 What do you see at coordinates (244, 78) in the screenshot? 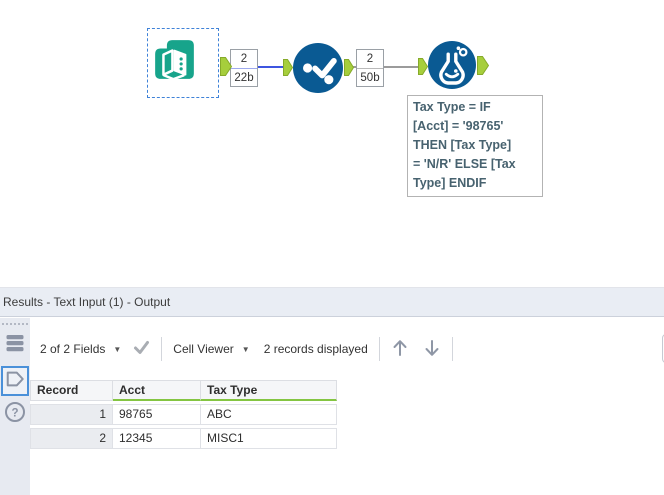
I see `data-size: 22b` at bounding box center [244, 78].